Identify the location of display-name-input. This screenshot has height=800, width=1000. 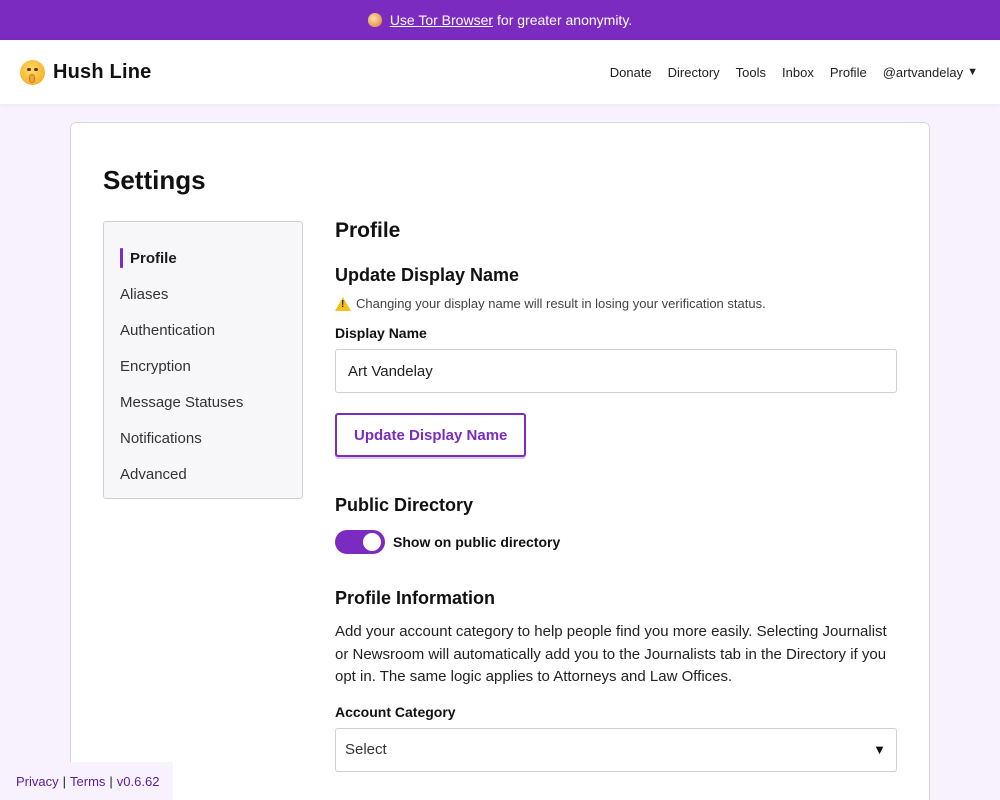
(616, 371).